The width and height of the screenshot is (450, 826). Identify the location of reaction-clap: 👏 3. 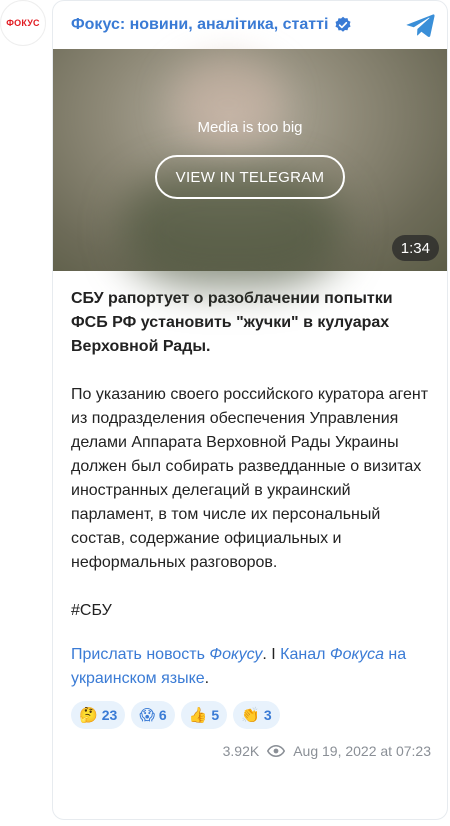
(256, 715).